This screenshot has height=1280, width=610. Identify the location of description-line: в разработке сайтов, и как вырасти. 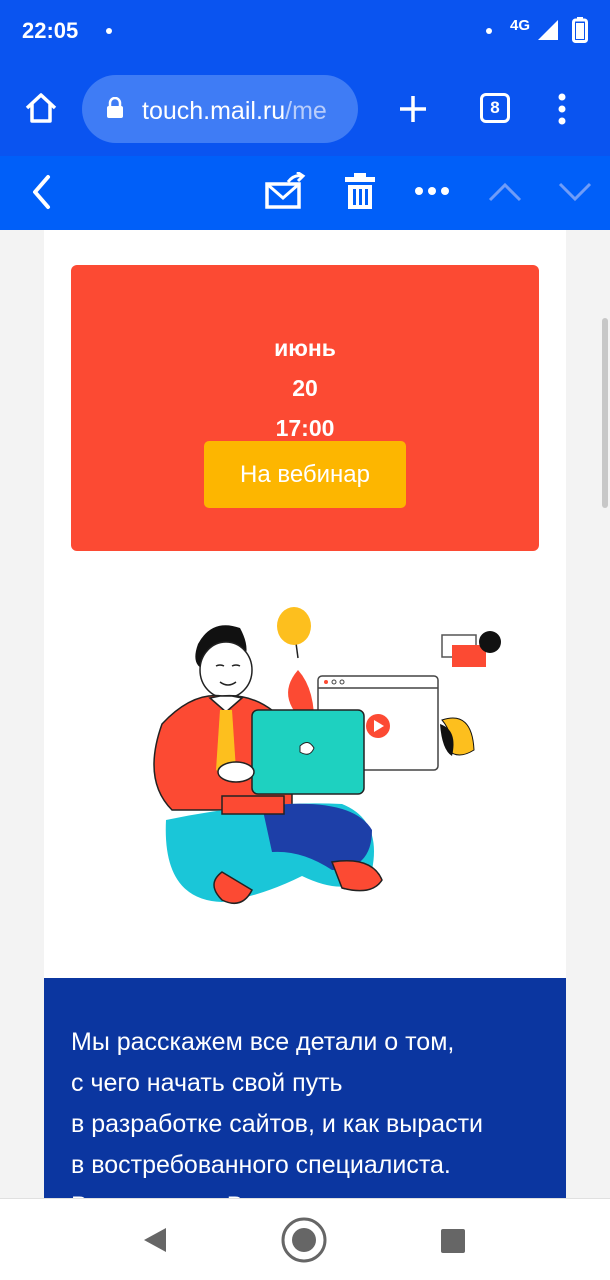
(277, 1124).